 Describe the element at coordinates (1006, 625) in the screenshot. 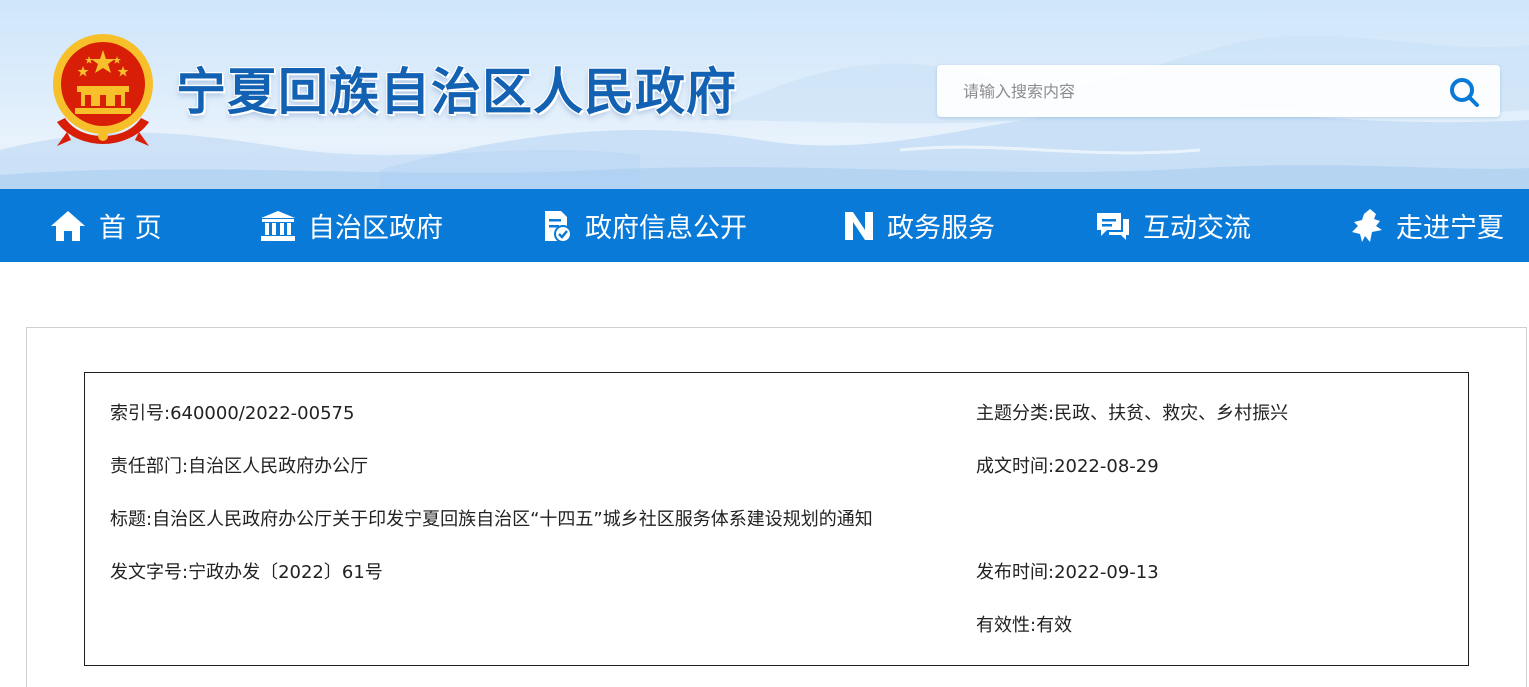

I see `validity-label: 有效性:` at that location.